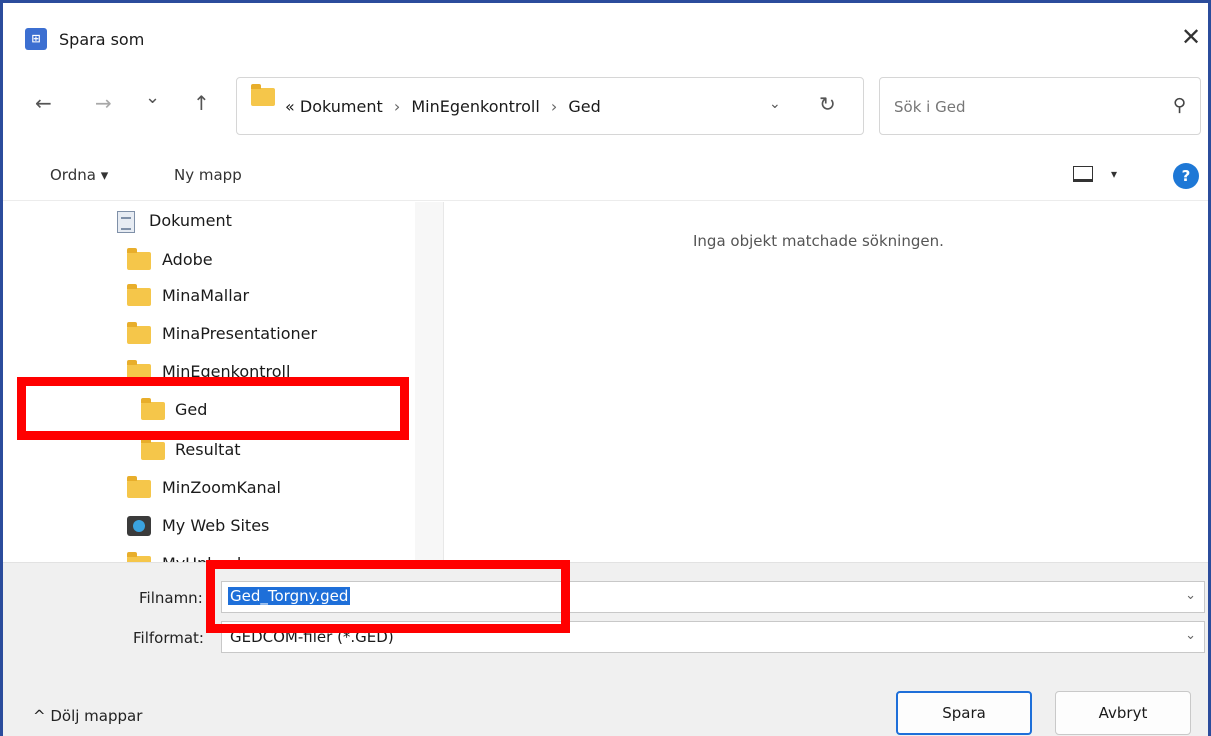  Describe the element at coordinates (240, 333) in the screenshot. I see `tree-item-label: MinaPresentationer` at that location.